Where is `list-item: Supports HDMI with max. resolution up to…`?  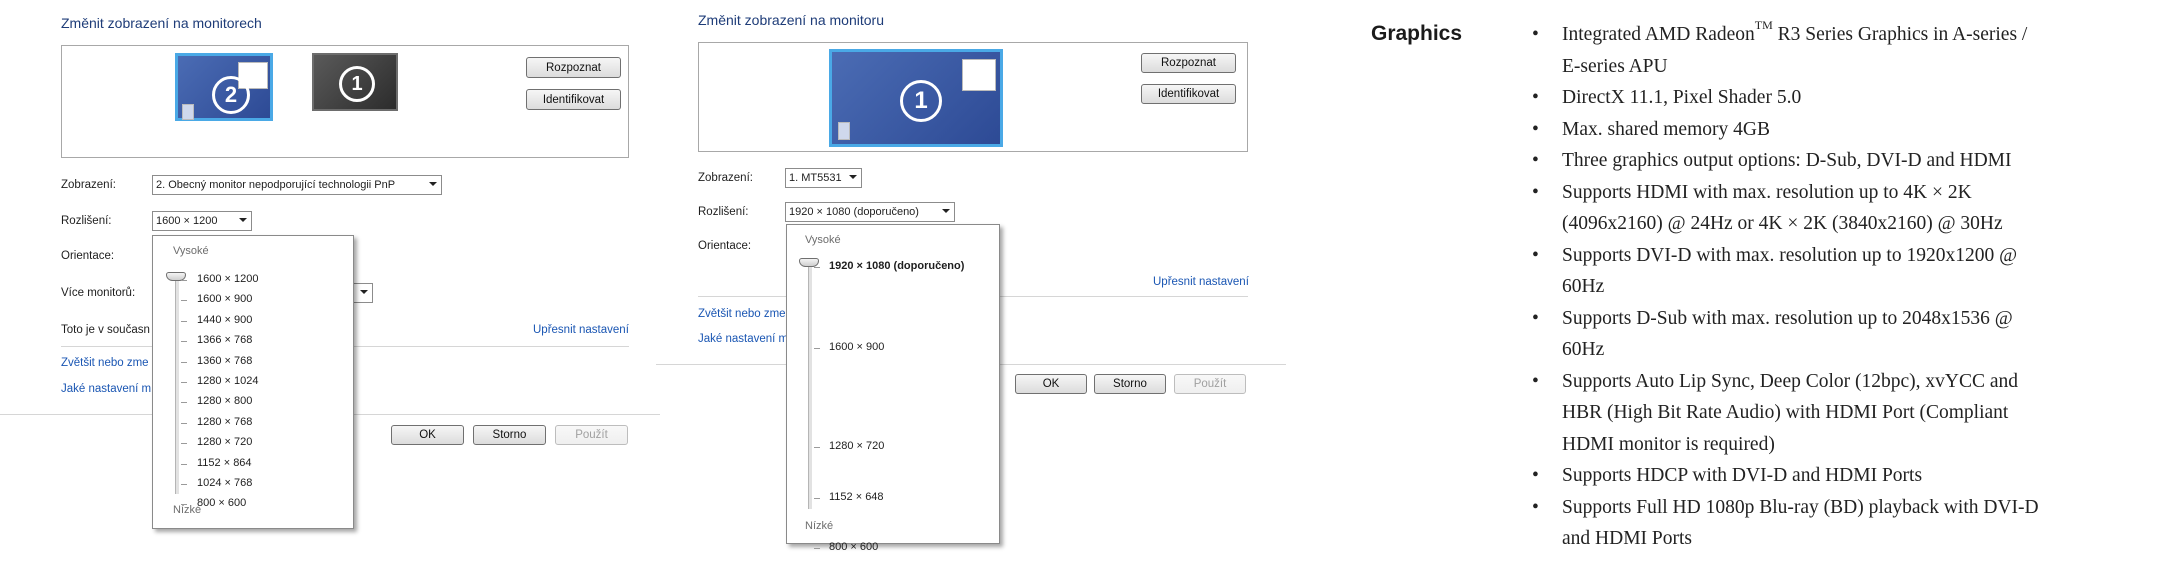
list-item: Supports HDMI with max. resolution up to… is located at coordinates (1842, 208).